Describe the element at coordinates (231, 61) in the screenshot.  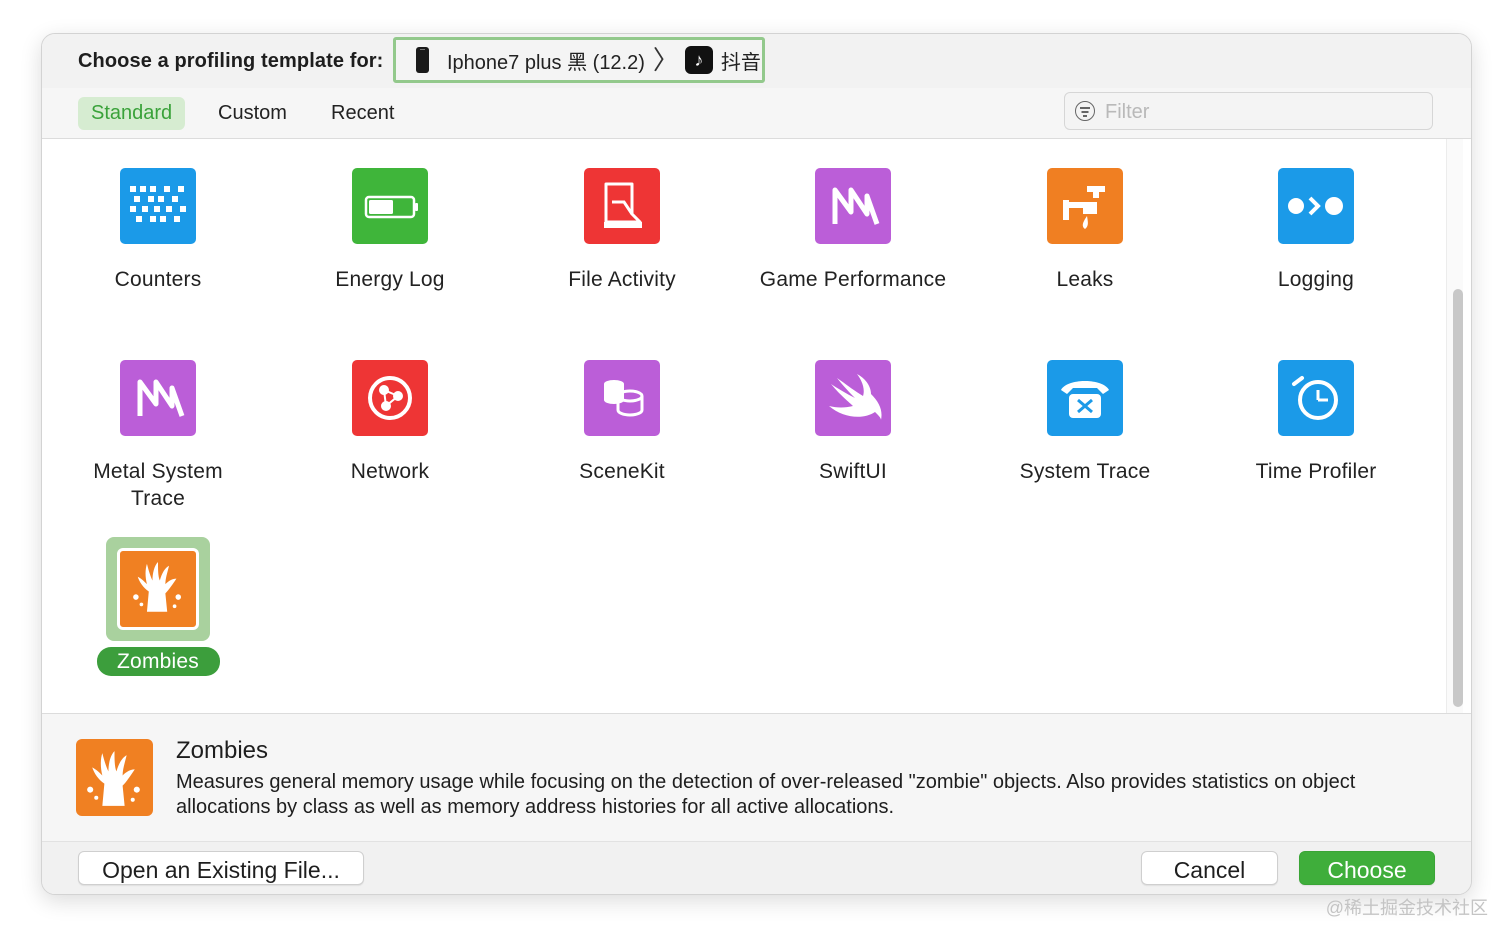
I see `header-label: Choose a profiling template for:` at that location.